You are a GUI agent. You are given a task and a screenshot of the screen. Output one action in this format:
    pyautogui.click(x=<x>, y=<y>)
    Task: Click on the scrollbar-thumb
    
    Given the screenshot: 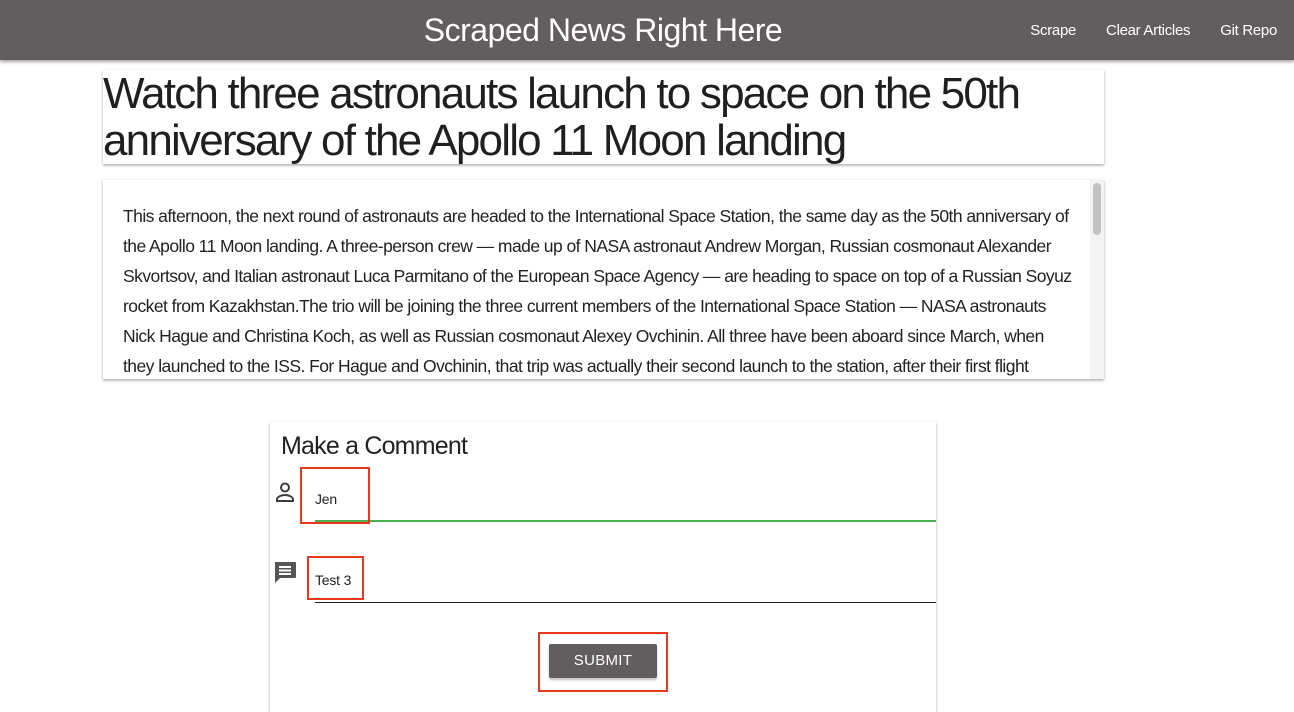 What is the action you would take?
    pyautogui.click(x=1097, y=209)
    